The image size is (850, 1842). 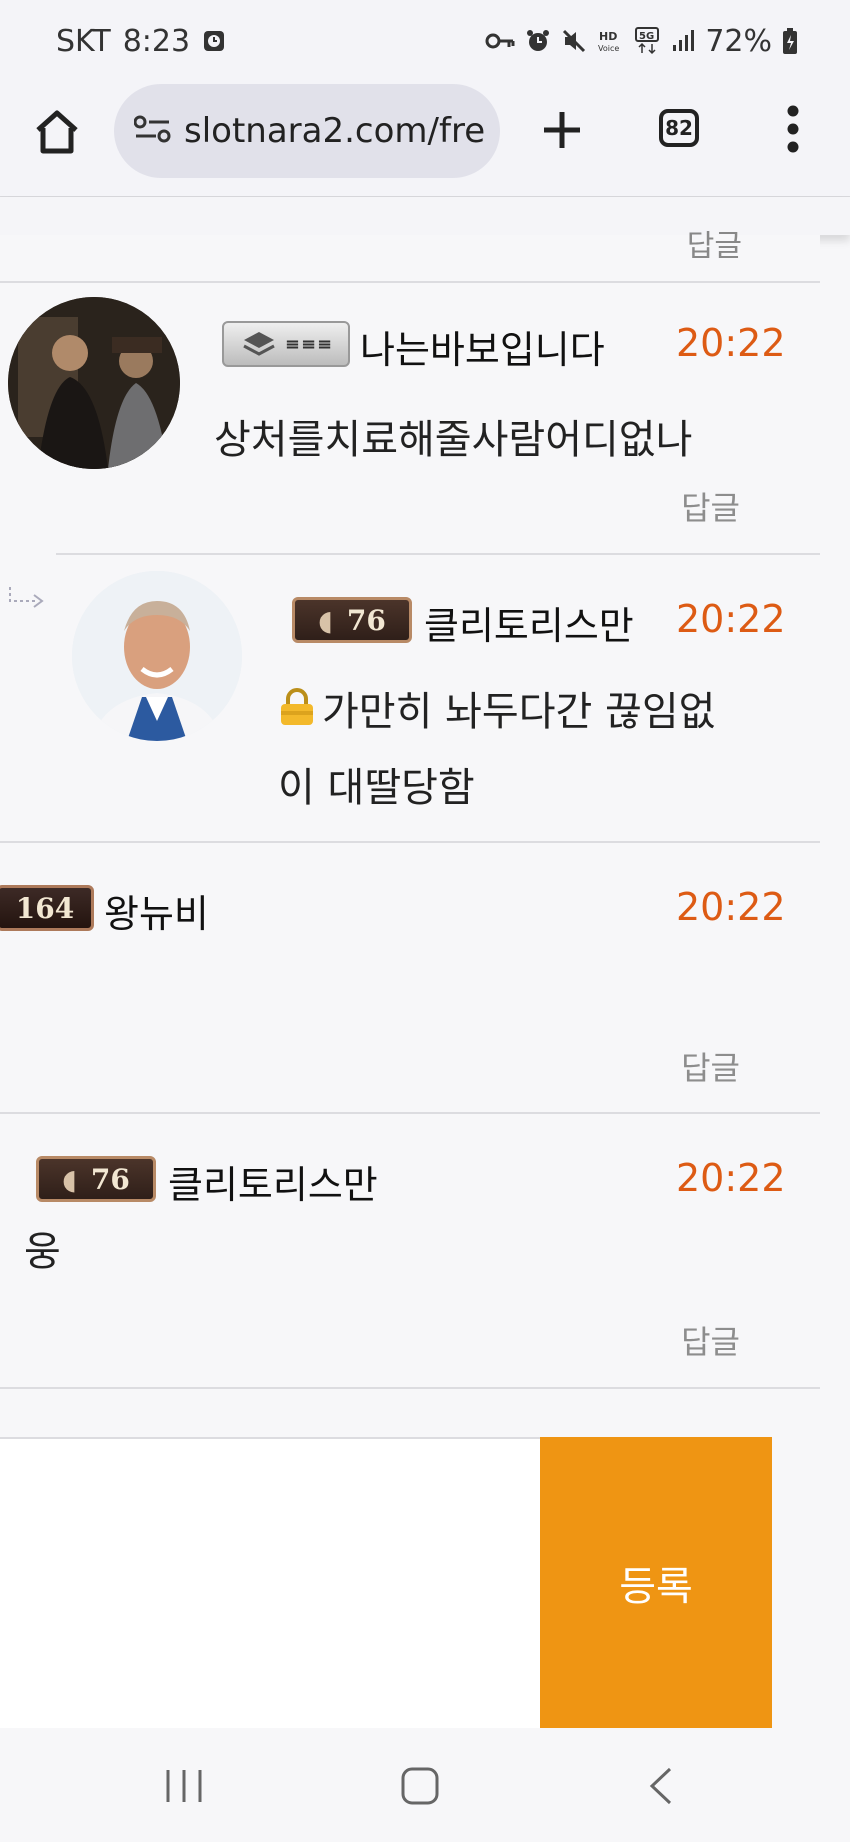 I want to click on level-number: 164, so click(x=45, y=908).